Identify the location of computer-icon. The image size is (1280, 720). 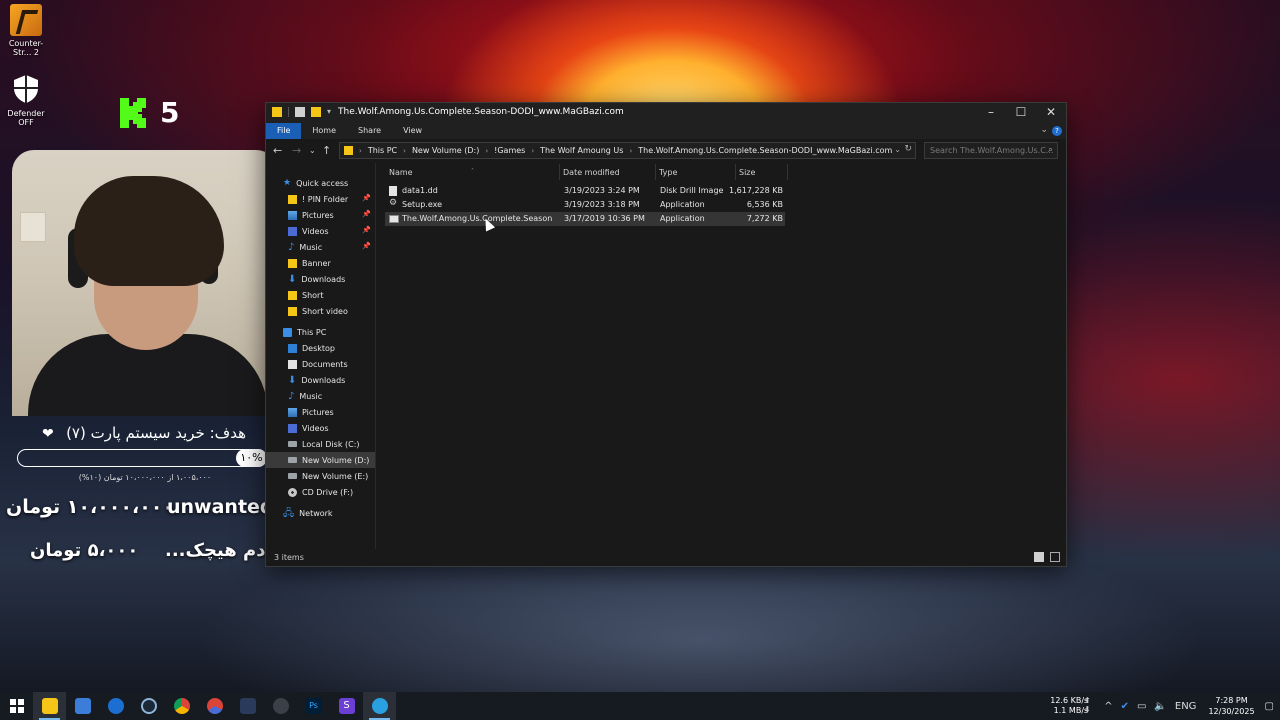
(287, 332).